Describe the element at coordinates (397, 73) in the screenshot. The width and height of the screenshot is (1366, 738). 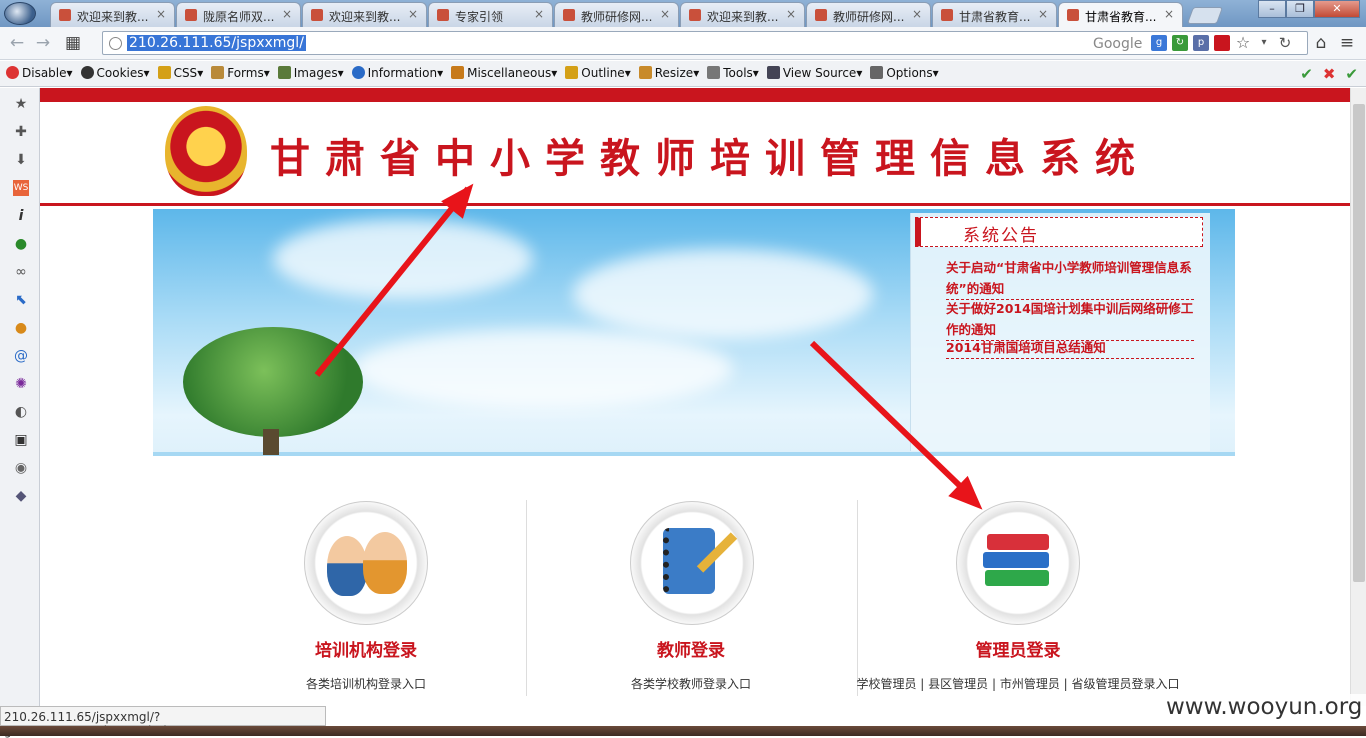
I see `information-menu: Information▾` at that location.